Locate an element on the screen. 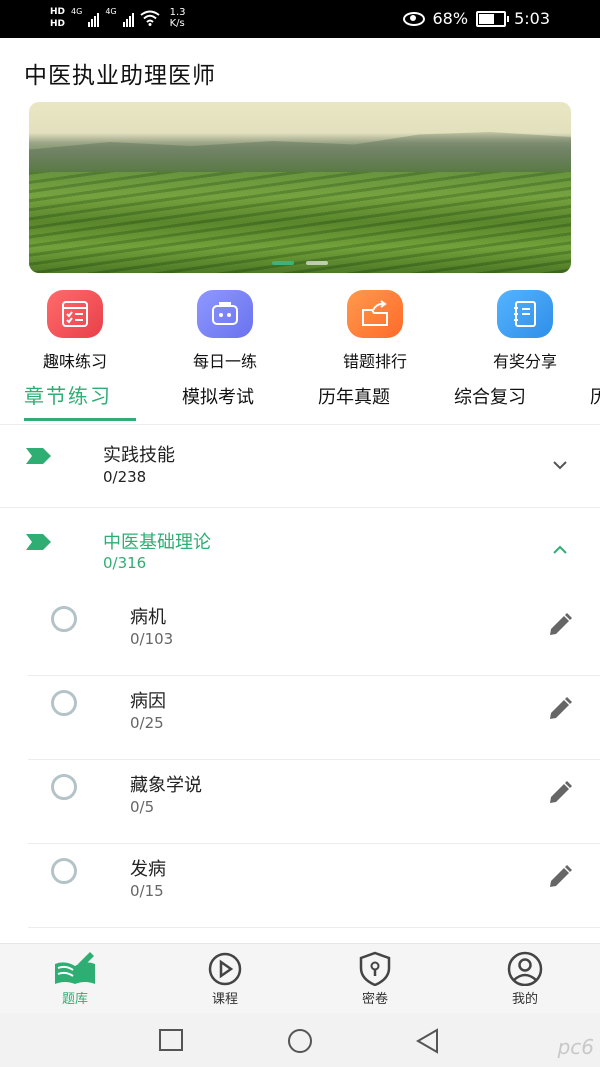  robot-face-icon is located at coordinates (225, 314).